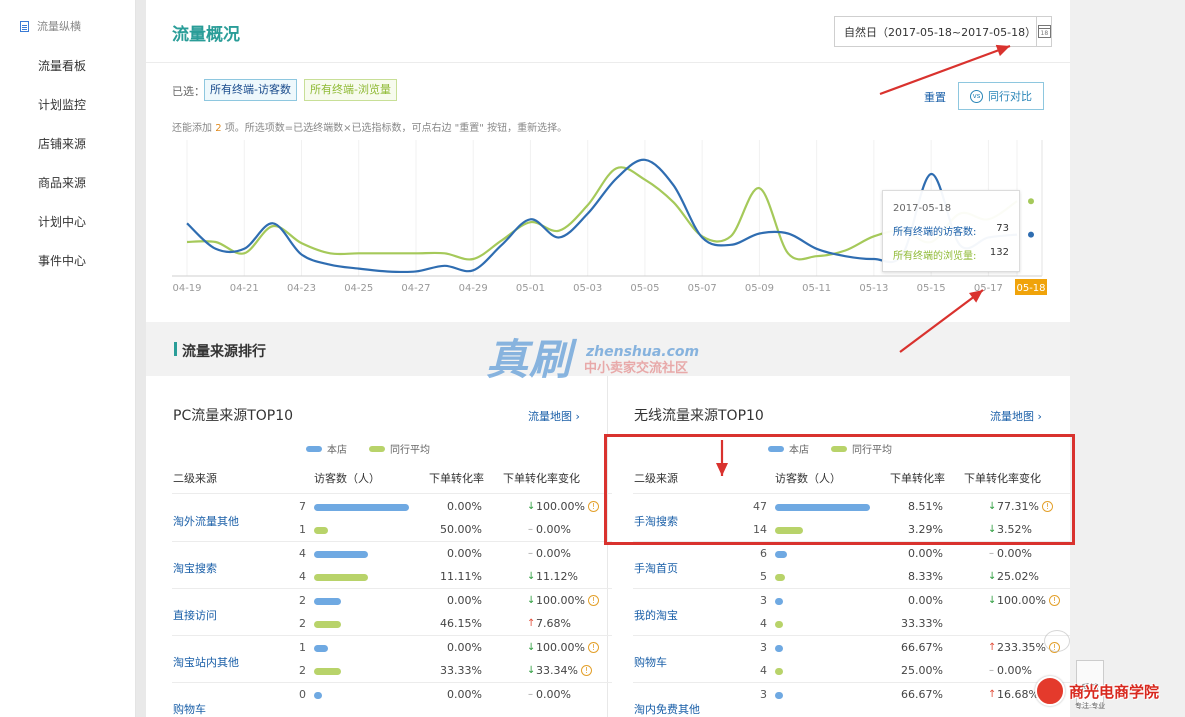 Image resolution: width=1185 pixels, height=717 pixels. Describe the element at coordinates (541, 478) in the screenshot. I see `column-header: 下单转化率变化` at that location.